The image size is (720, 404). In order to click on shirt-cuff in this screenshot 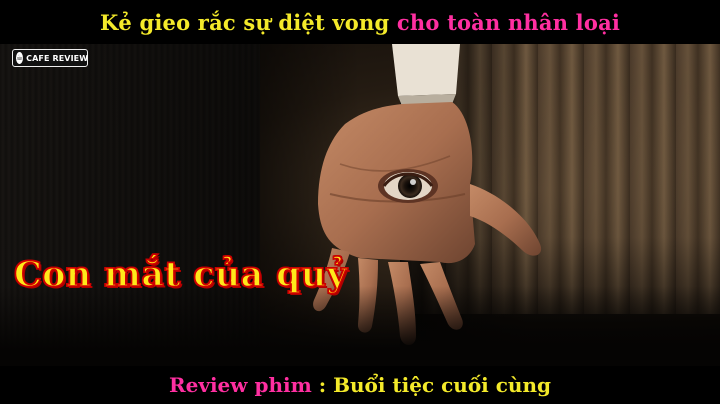, I will do `click(426, 70)`.